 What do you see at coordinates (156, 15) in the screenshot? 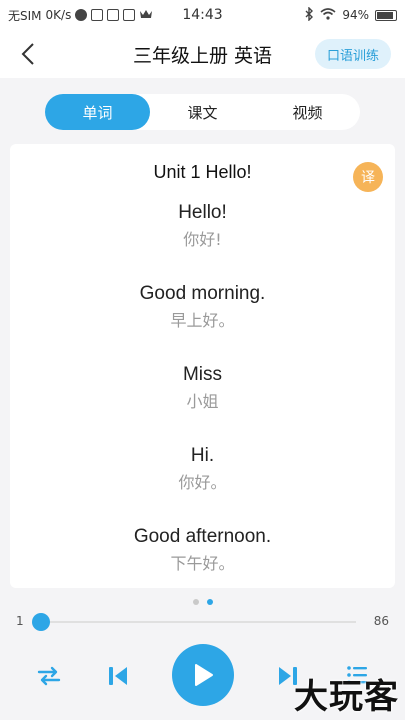
I see `status-left: 无SIM 0K/s` at bounding box center [156, 15].